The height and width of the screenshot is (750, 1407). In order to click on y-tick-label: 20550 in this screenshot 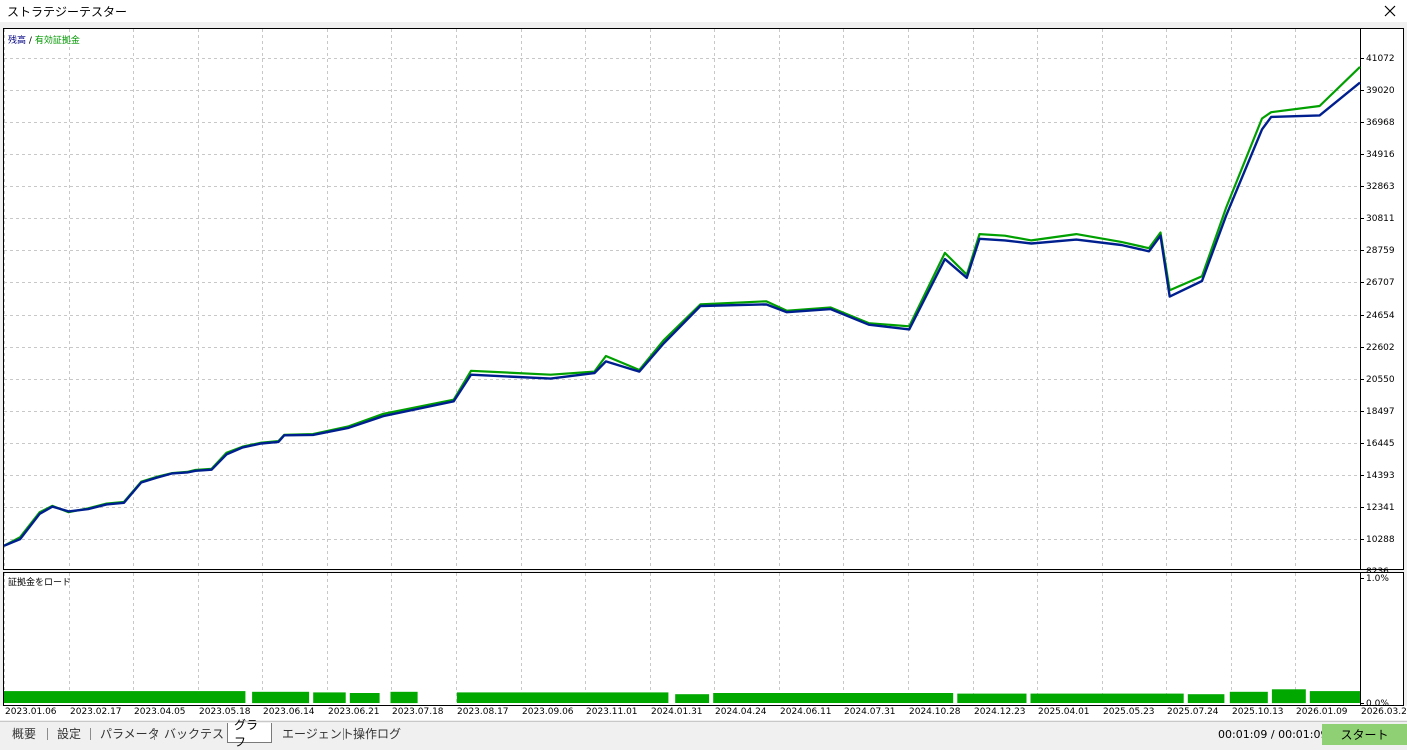, I will do `click(1380, 379)`.